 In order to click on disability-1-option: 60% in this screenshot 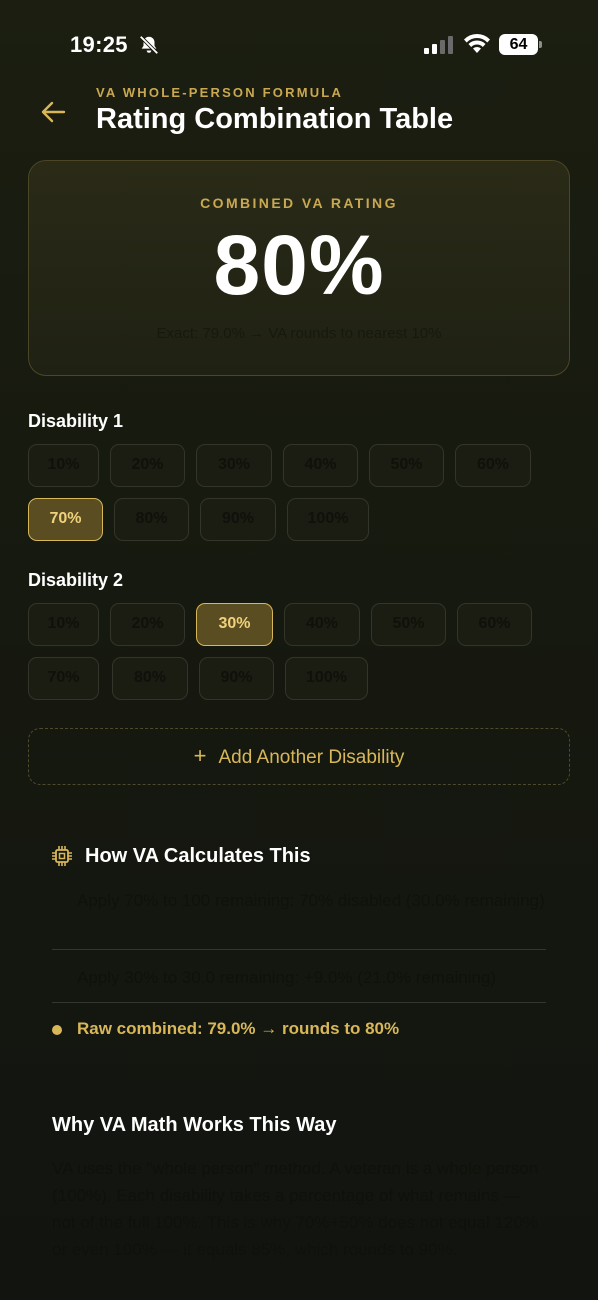, I will do `click(493, 465)`.